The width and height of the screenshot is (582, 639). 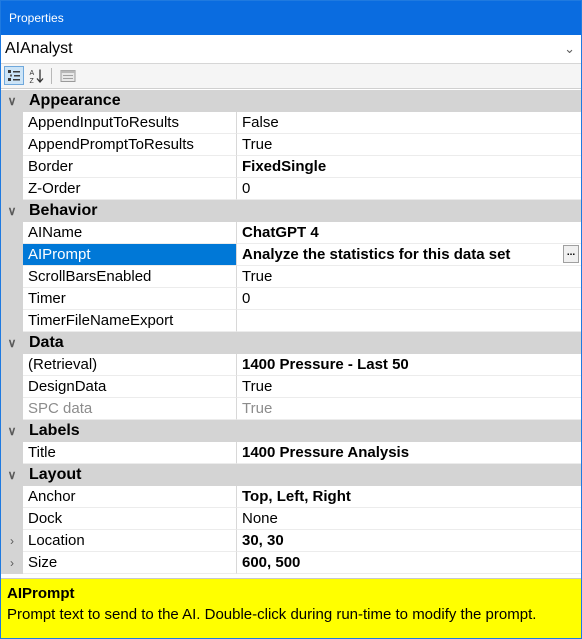 I want to click on property-row: Anchor Top, Left, Right, so click(x=291, y=497).